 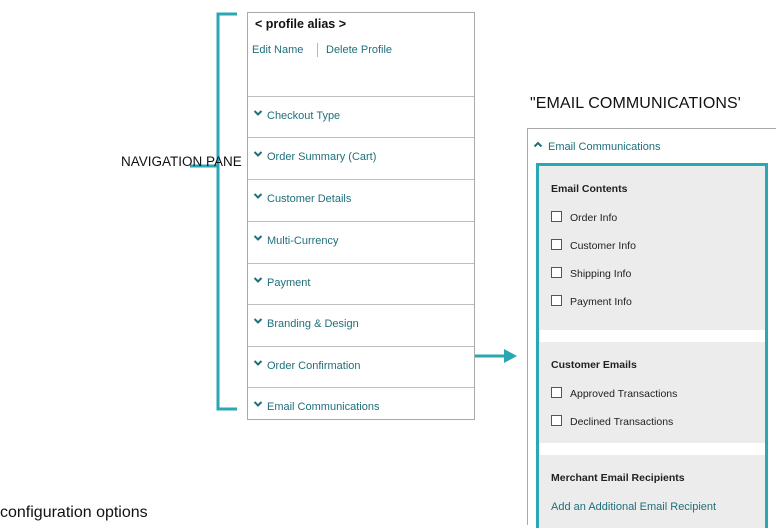 I want to click on option-order-info: Order Info, so click(x=584, y=217).